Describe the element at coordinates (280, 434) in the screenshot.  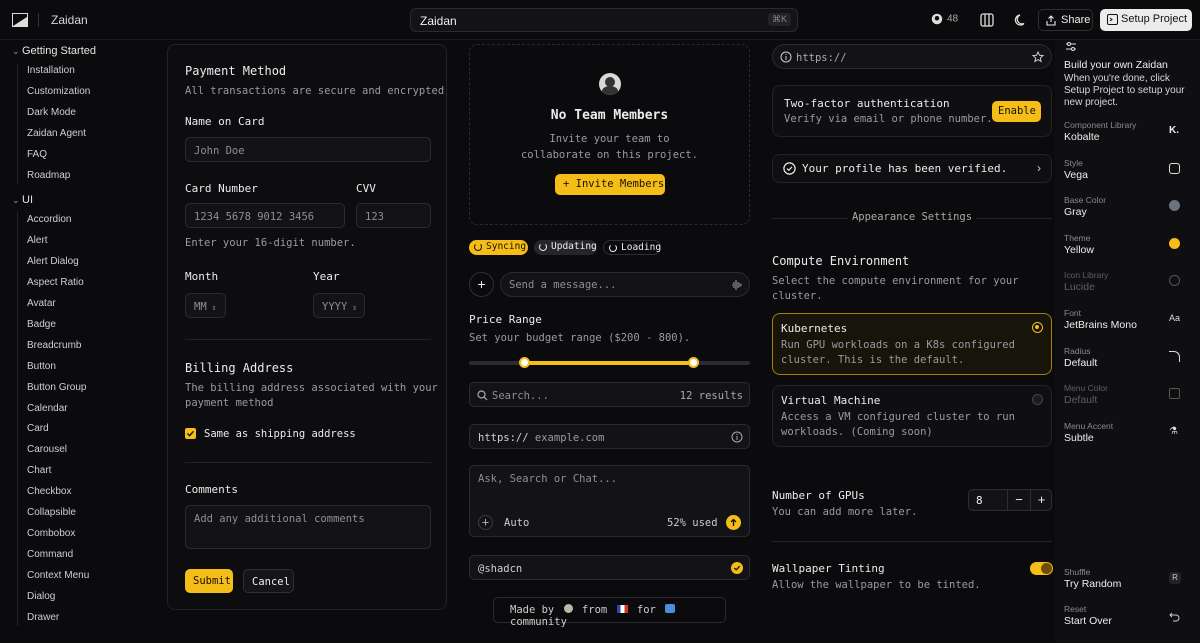
I see `same-address-label: Same as shipping address` at that location.